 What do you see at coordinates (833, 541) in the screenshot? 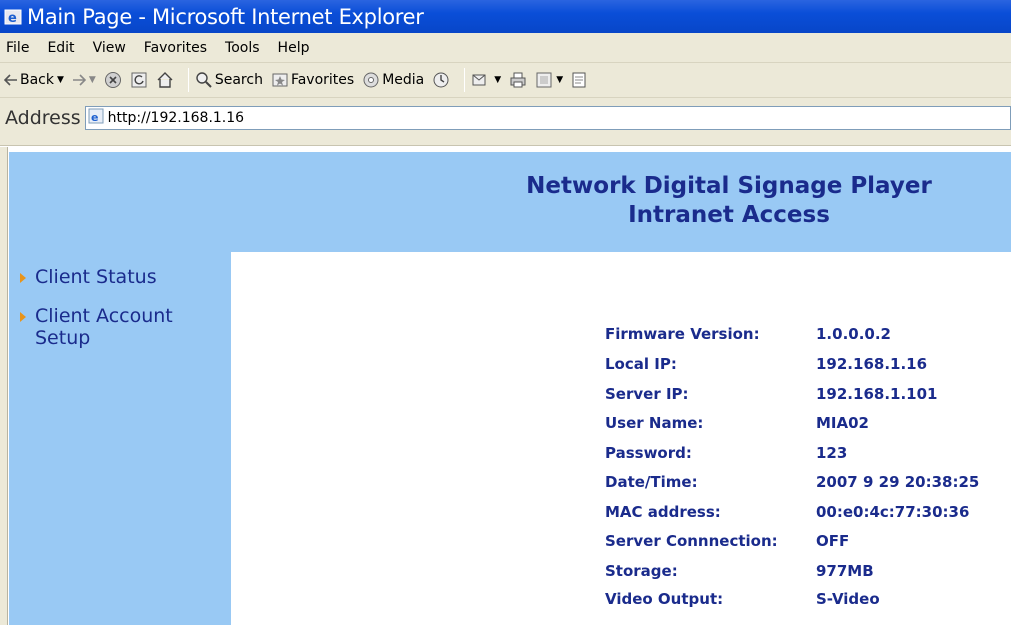
I see `info-value: OFF` at bounding box center [833, 541].